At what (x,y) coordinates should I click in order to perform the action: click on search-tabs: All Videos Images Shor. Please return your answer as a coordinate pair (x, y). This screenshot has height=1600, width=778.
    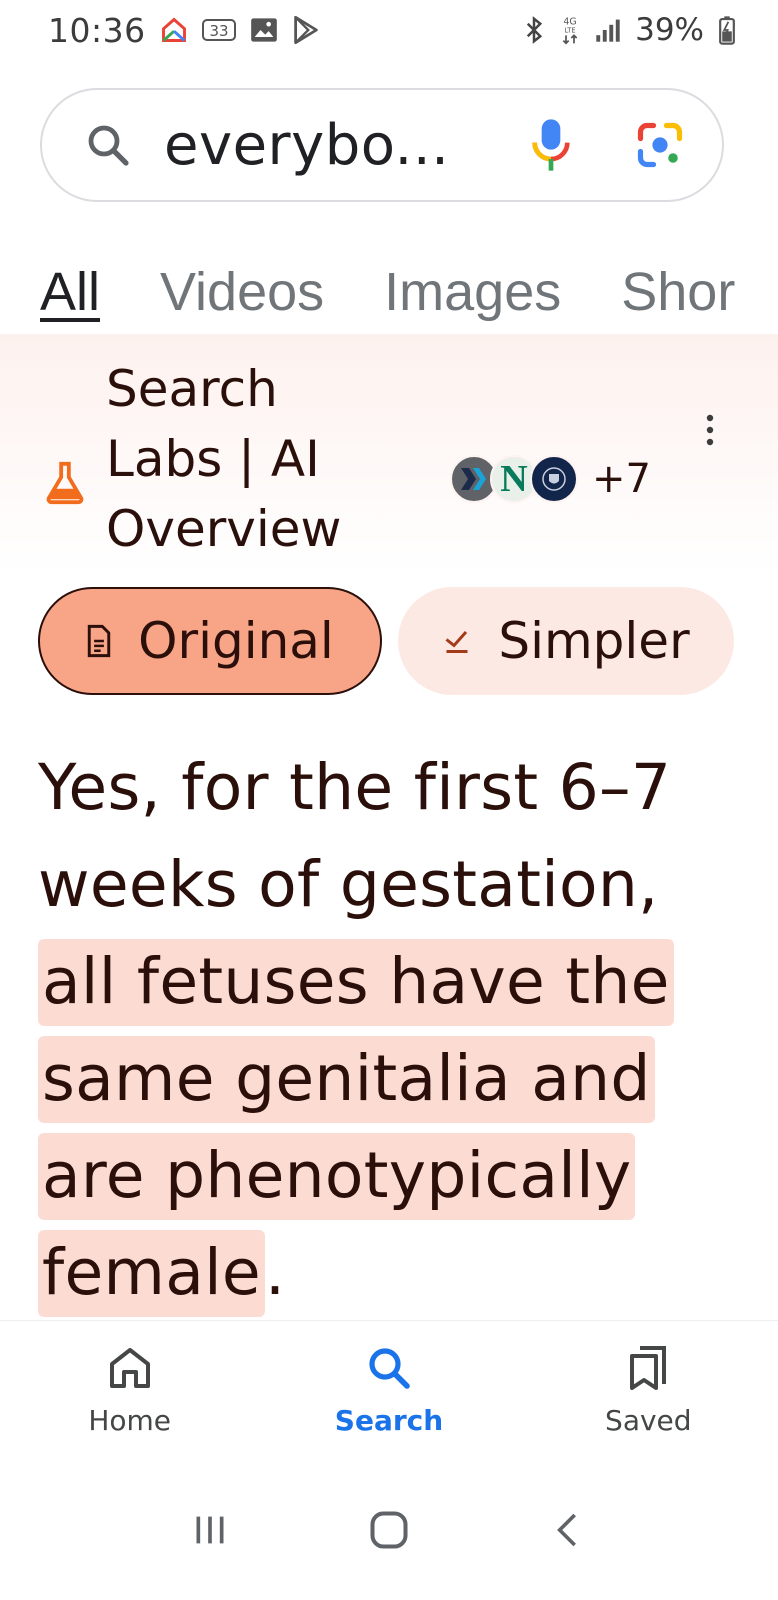
    Looking at the image, I should click on (389, 293).